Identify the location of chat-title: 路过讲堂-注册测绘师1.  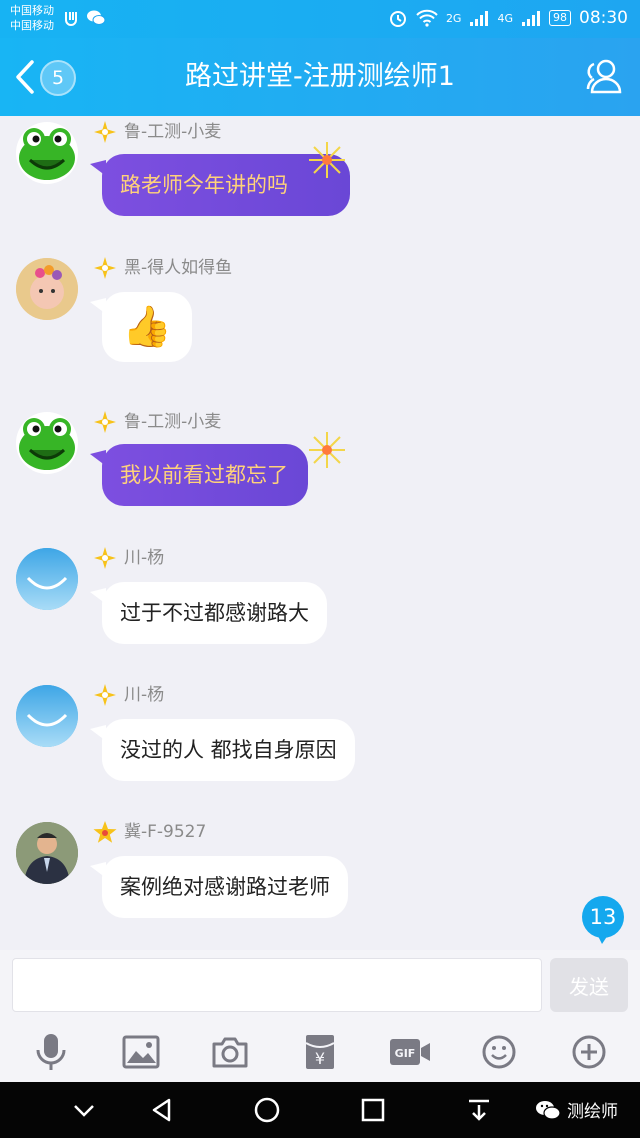
(320, 76).